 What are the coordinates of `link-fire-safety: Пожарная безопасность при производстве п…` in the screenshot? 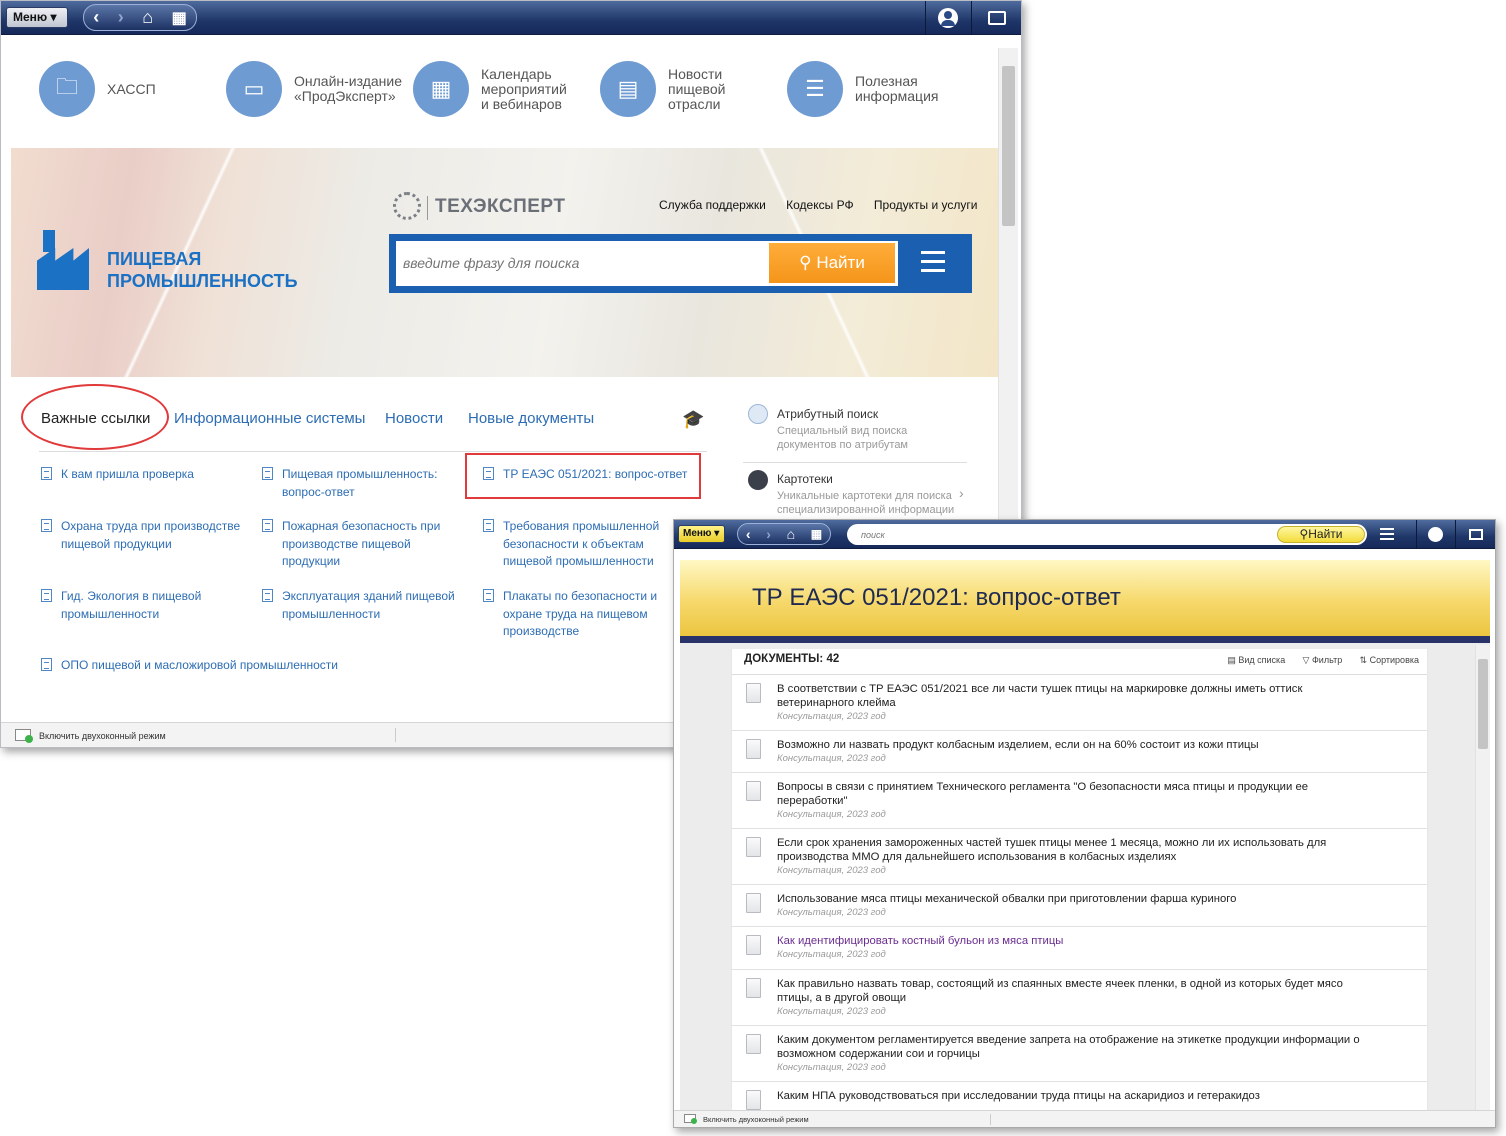 It's located at (351, 544).